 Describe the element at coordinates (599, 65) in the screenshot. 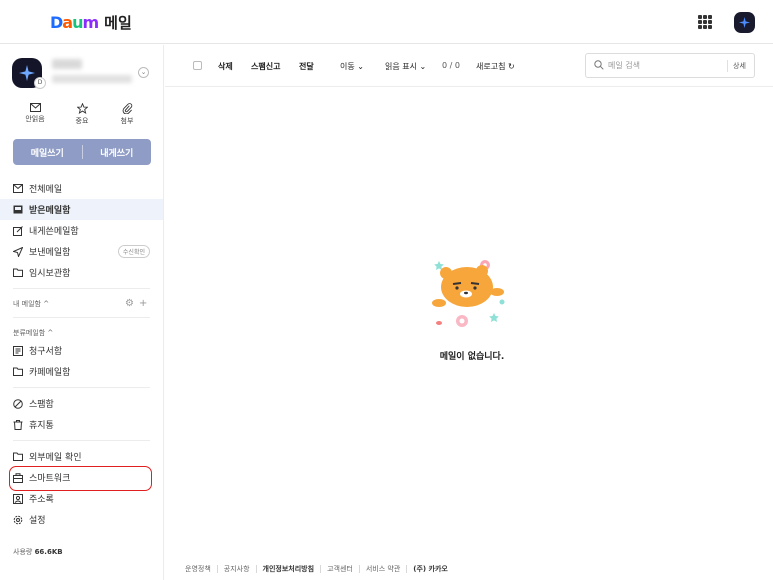

I see `search-icon` at that location.